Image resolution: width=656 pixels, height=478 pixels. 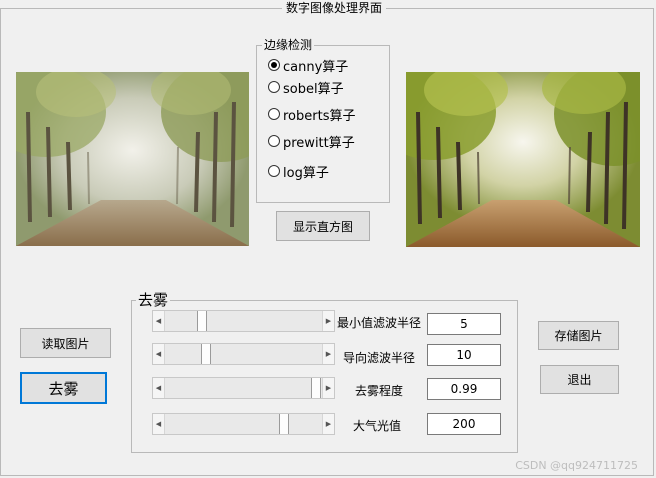 What do you see at coordinates (319, 143) in the screenshot?
I see `radio-label: prewitt算子` at bounding box center [319, 143].